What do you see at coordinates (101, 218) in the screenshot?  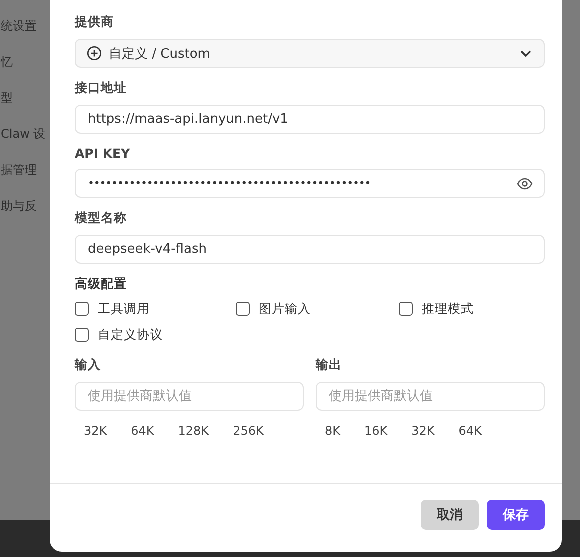 I see `field-label: 模型名称` at bounding box center [101, 218].